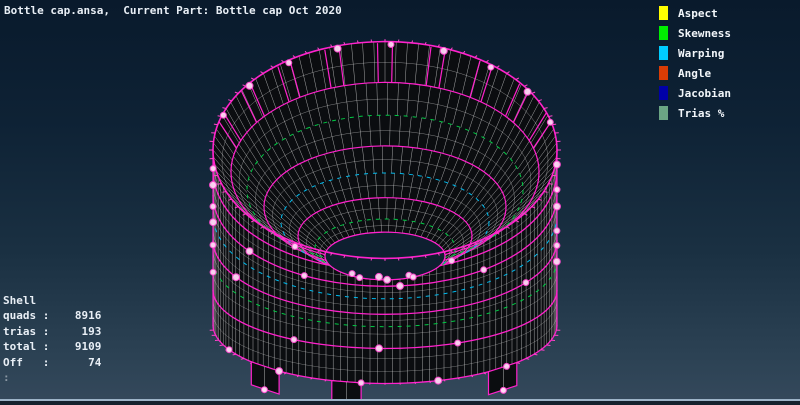 This screenshot has width=800, height=405. I want to click on stats-label: Off :, so click(26, 362).